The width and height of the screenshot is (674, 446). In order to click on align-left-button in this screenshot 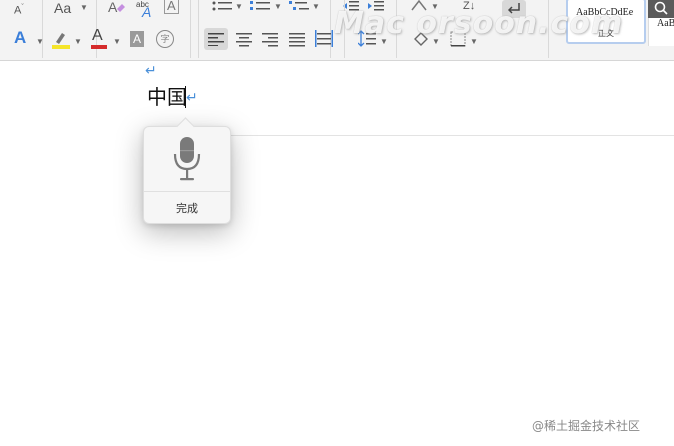, I will do `click(216, 39)`.